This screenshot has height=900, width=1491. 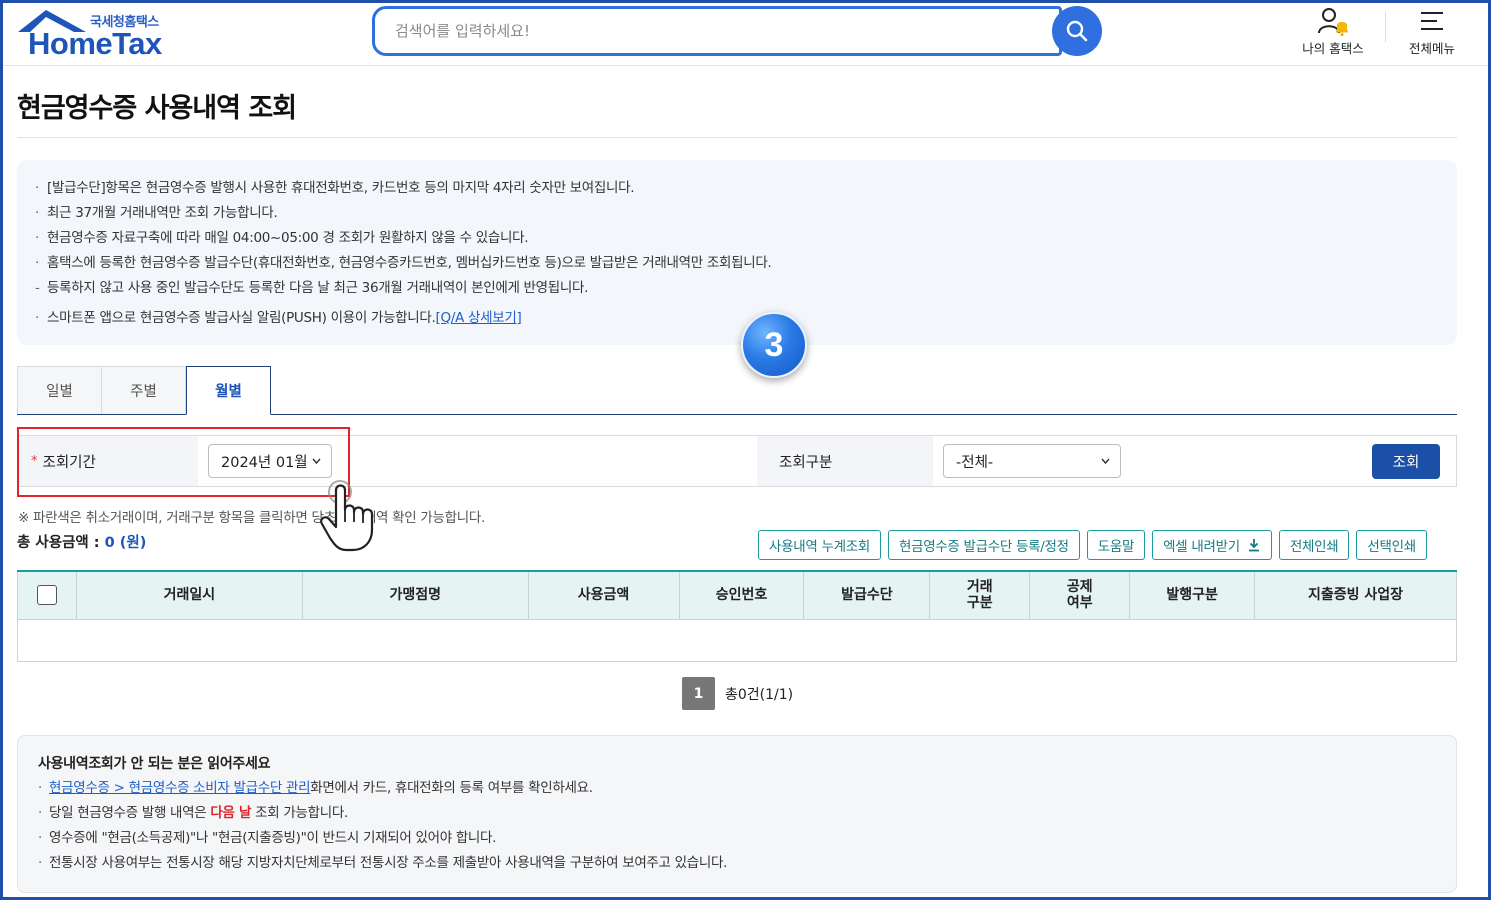 What do you see at coordinates (1333, 22) in the screenshot?
I see `user-bell-icon` at bounding box center [1333, 22].